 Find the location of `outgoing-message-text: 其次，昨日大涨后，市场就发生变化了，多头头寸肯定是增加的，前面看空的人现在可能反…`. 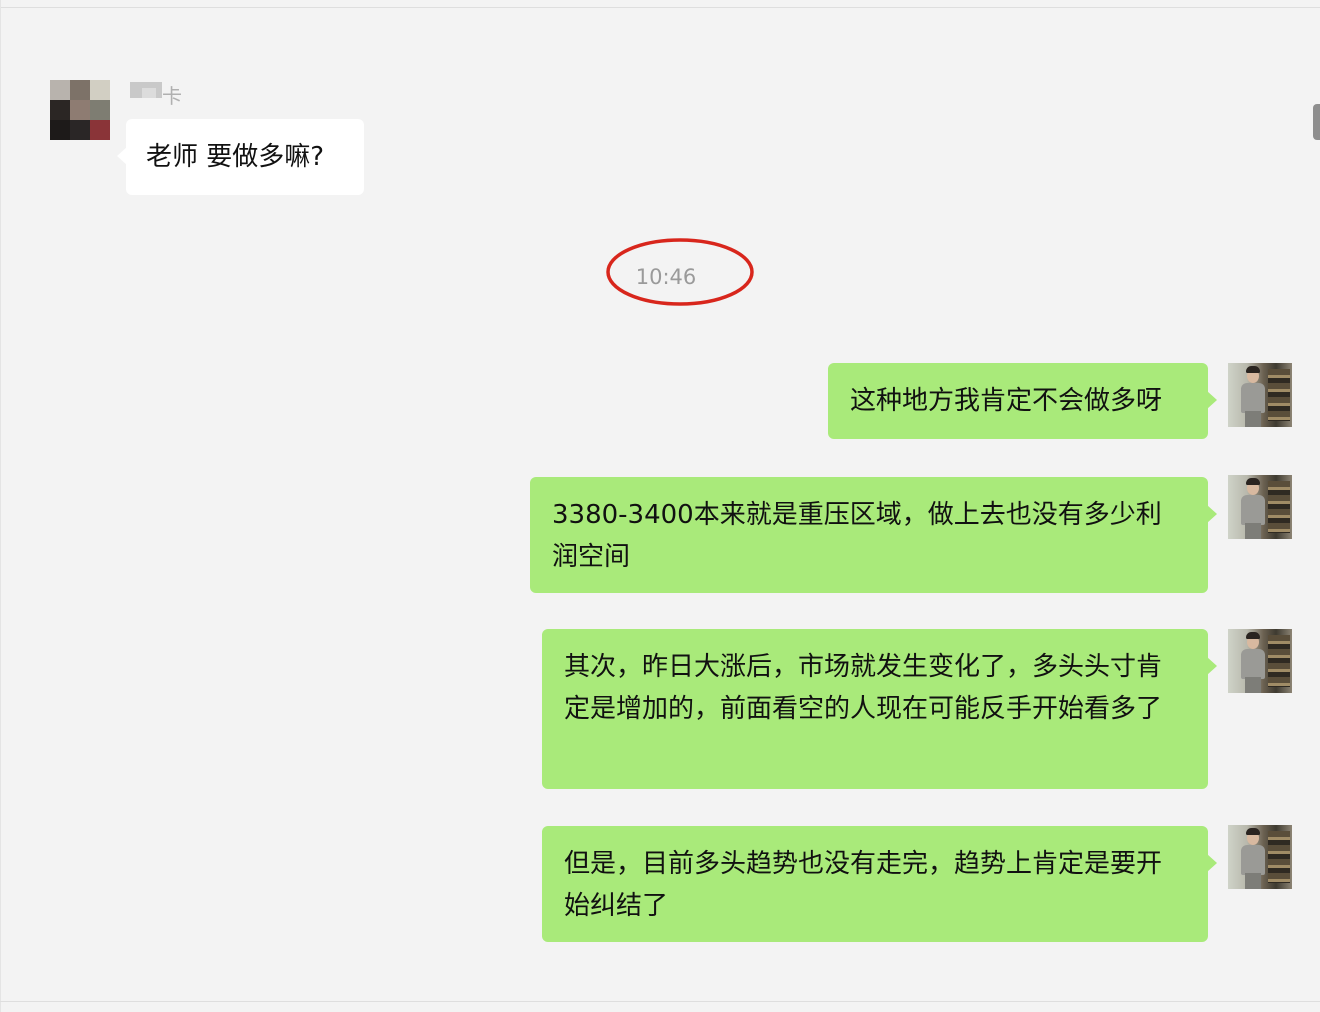

outgoing-message-text: 其次，昨日大涨后，市场就发生变化了，多头头寸肯定是增加的，前面看空的人现在可能反… is located at coordinates (863, 688).